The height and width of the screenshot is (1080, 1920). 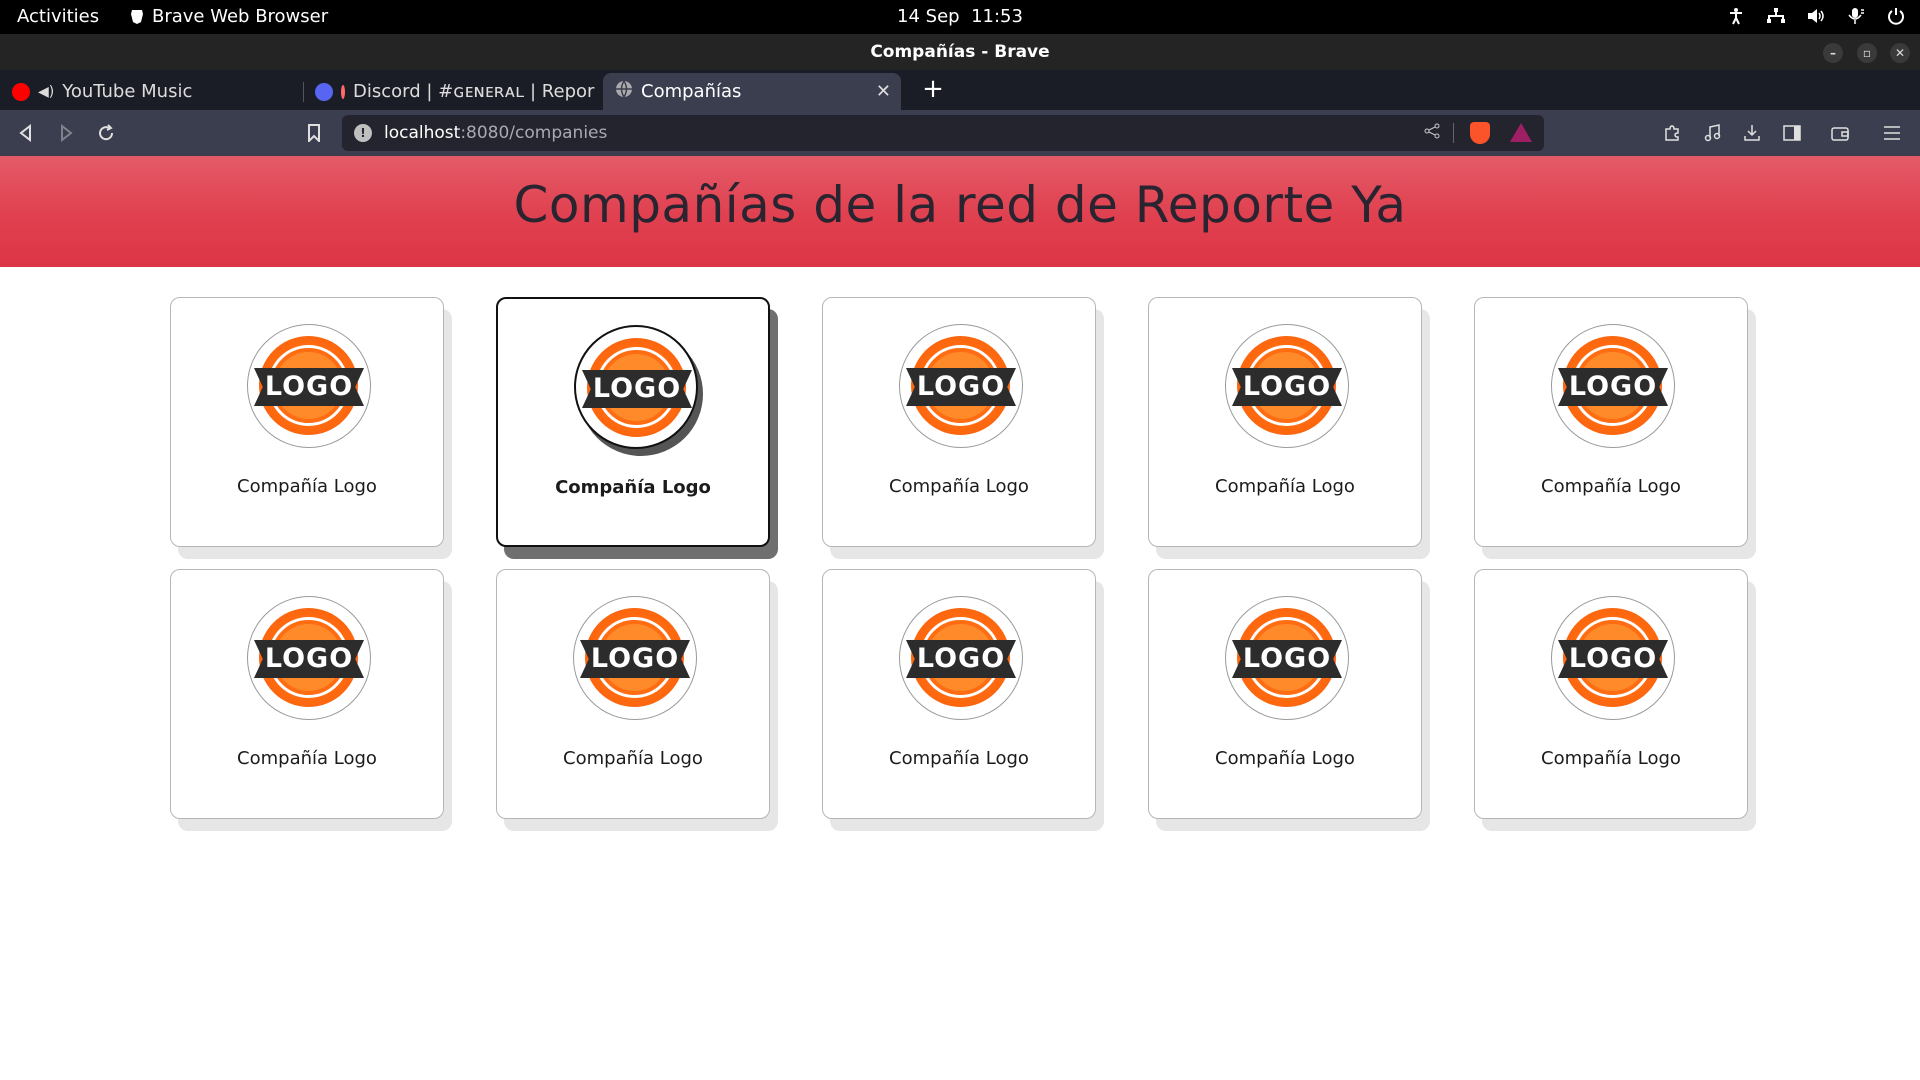 I want to click on address-bar: ! localhost:8080/companies, so click(x=943, y=133).